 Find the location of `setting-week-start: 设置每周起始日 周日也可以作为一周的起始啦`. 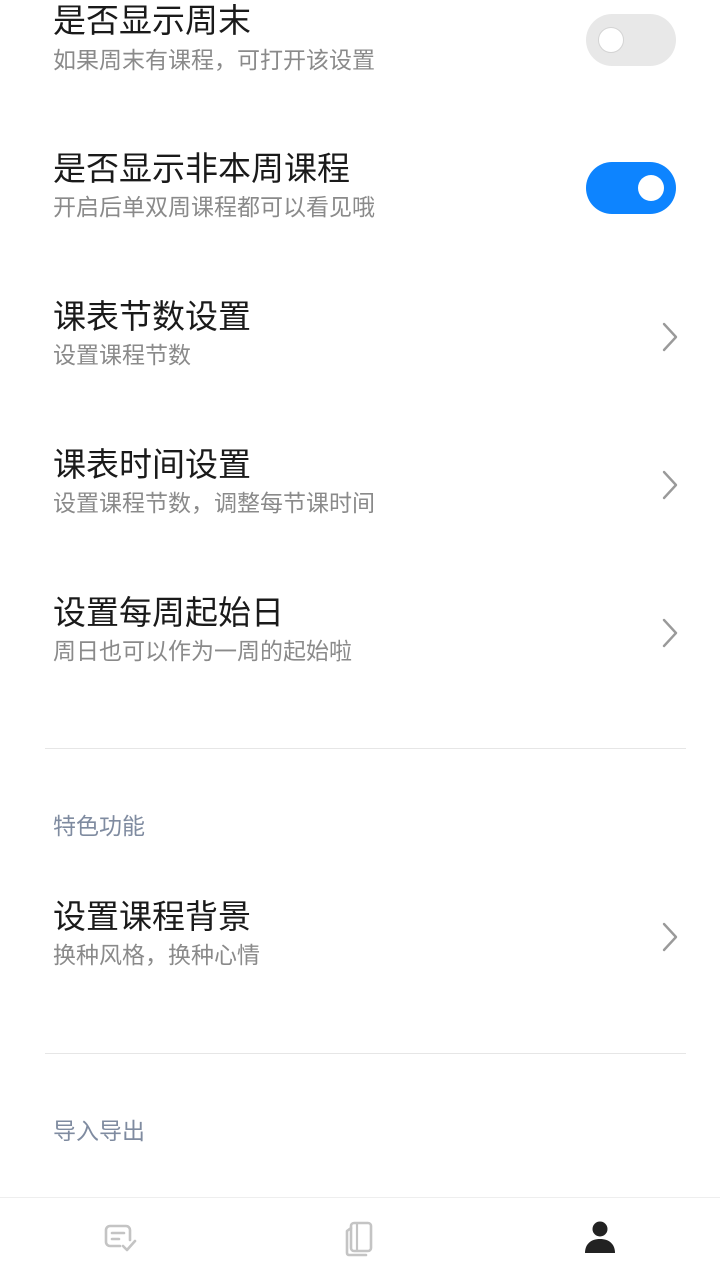

setting-week-start: 设置每周起始日 周日也可以作为一周的起始啦 is located at coordinates (360, 647).